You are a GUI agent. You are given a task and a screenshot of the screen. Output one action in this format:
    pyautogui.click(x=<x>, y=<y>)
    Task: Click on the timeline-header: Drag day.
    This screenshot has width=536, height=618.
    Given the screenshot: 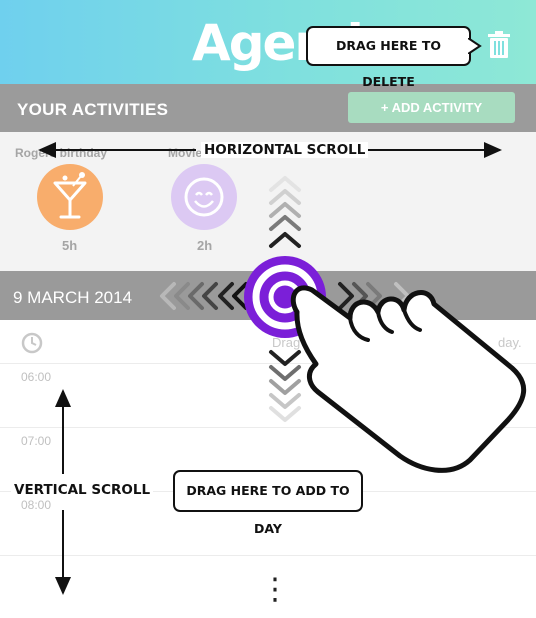 What is the action you would take?
    pyautogui.click(x=268, y=342)
    